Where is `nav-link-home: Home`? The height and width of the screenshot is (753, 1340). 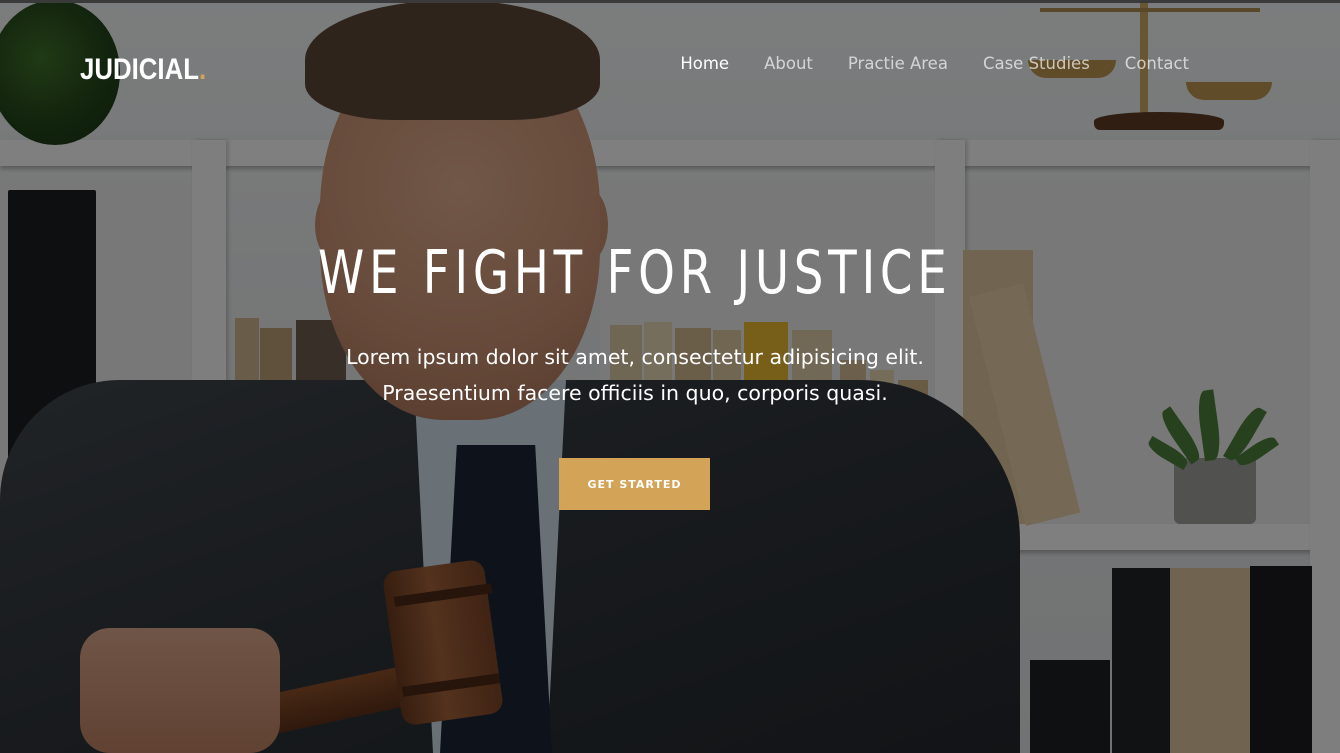
nav-link-home: Home is located at coordinates (704, 63).